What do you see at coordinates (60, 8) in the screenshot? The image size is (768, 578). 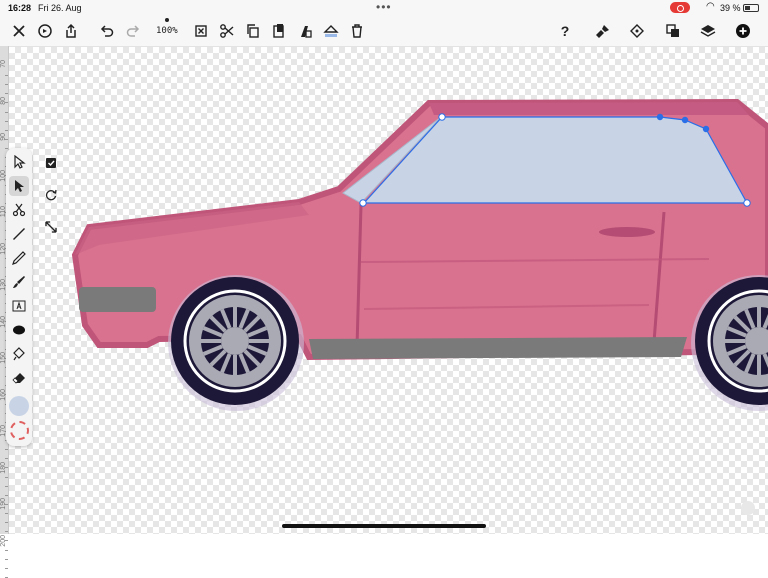 I see `status-date: Fri 26. Aug` at bounding box center [60, 8].